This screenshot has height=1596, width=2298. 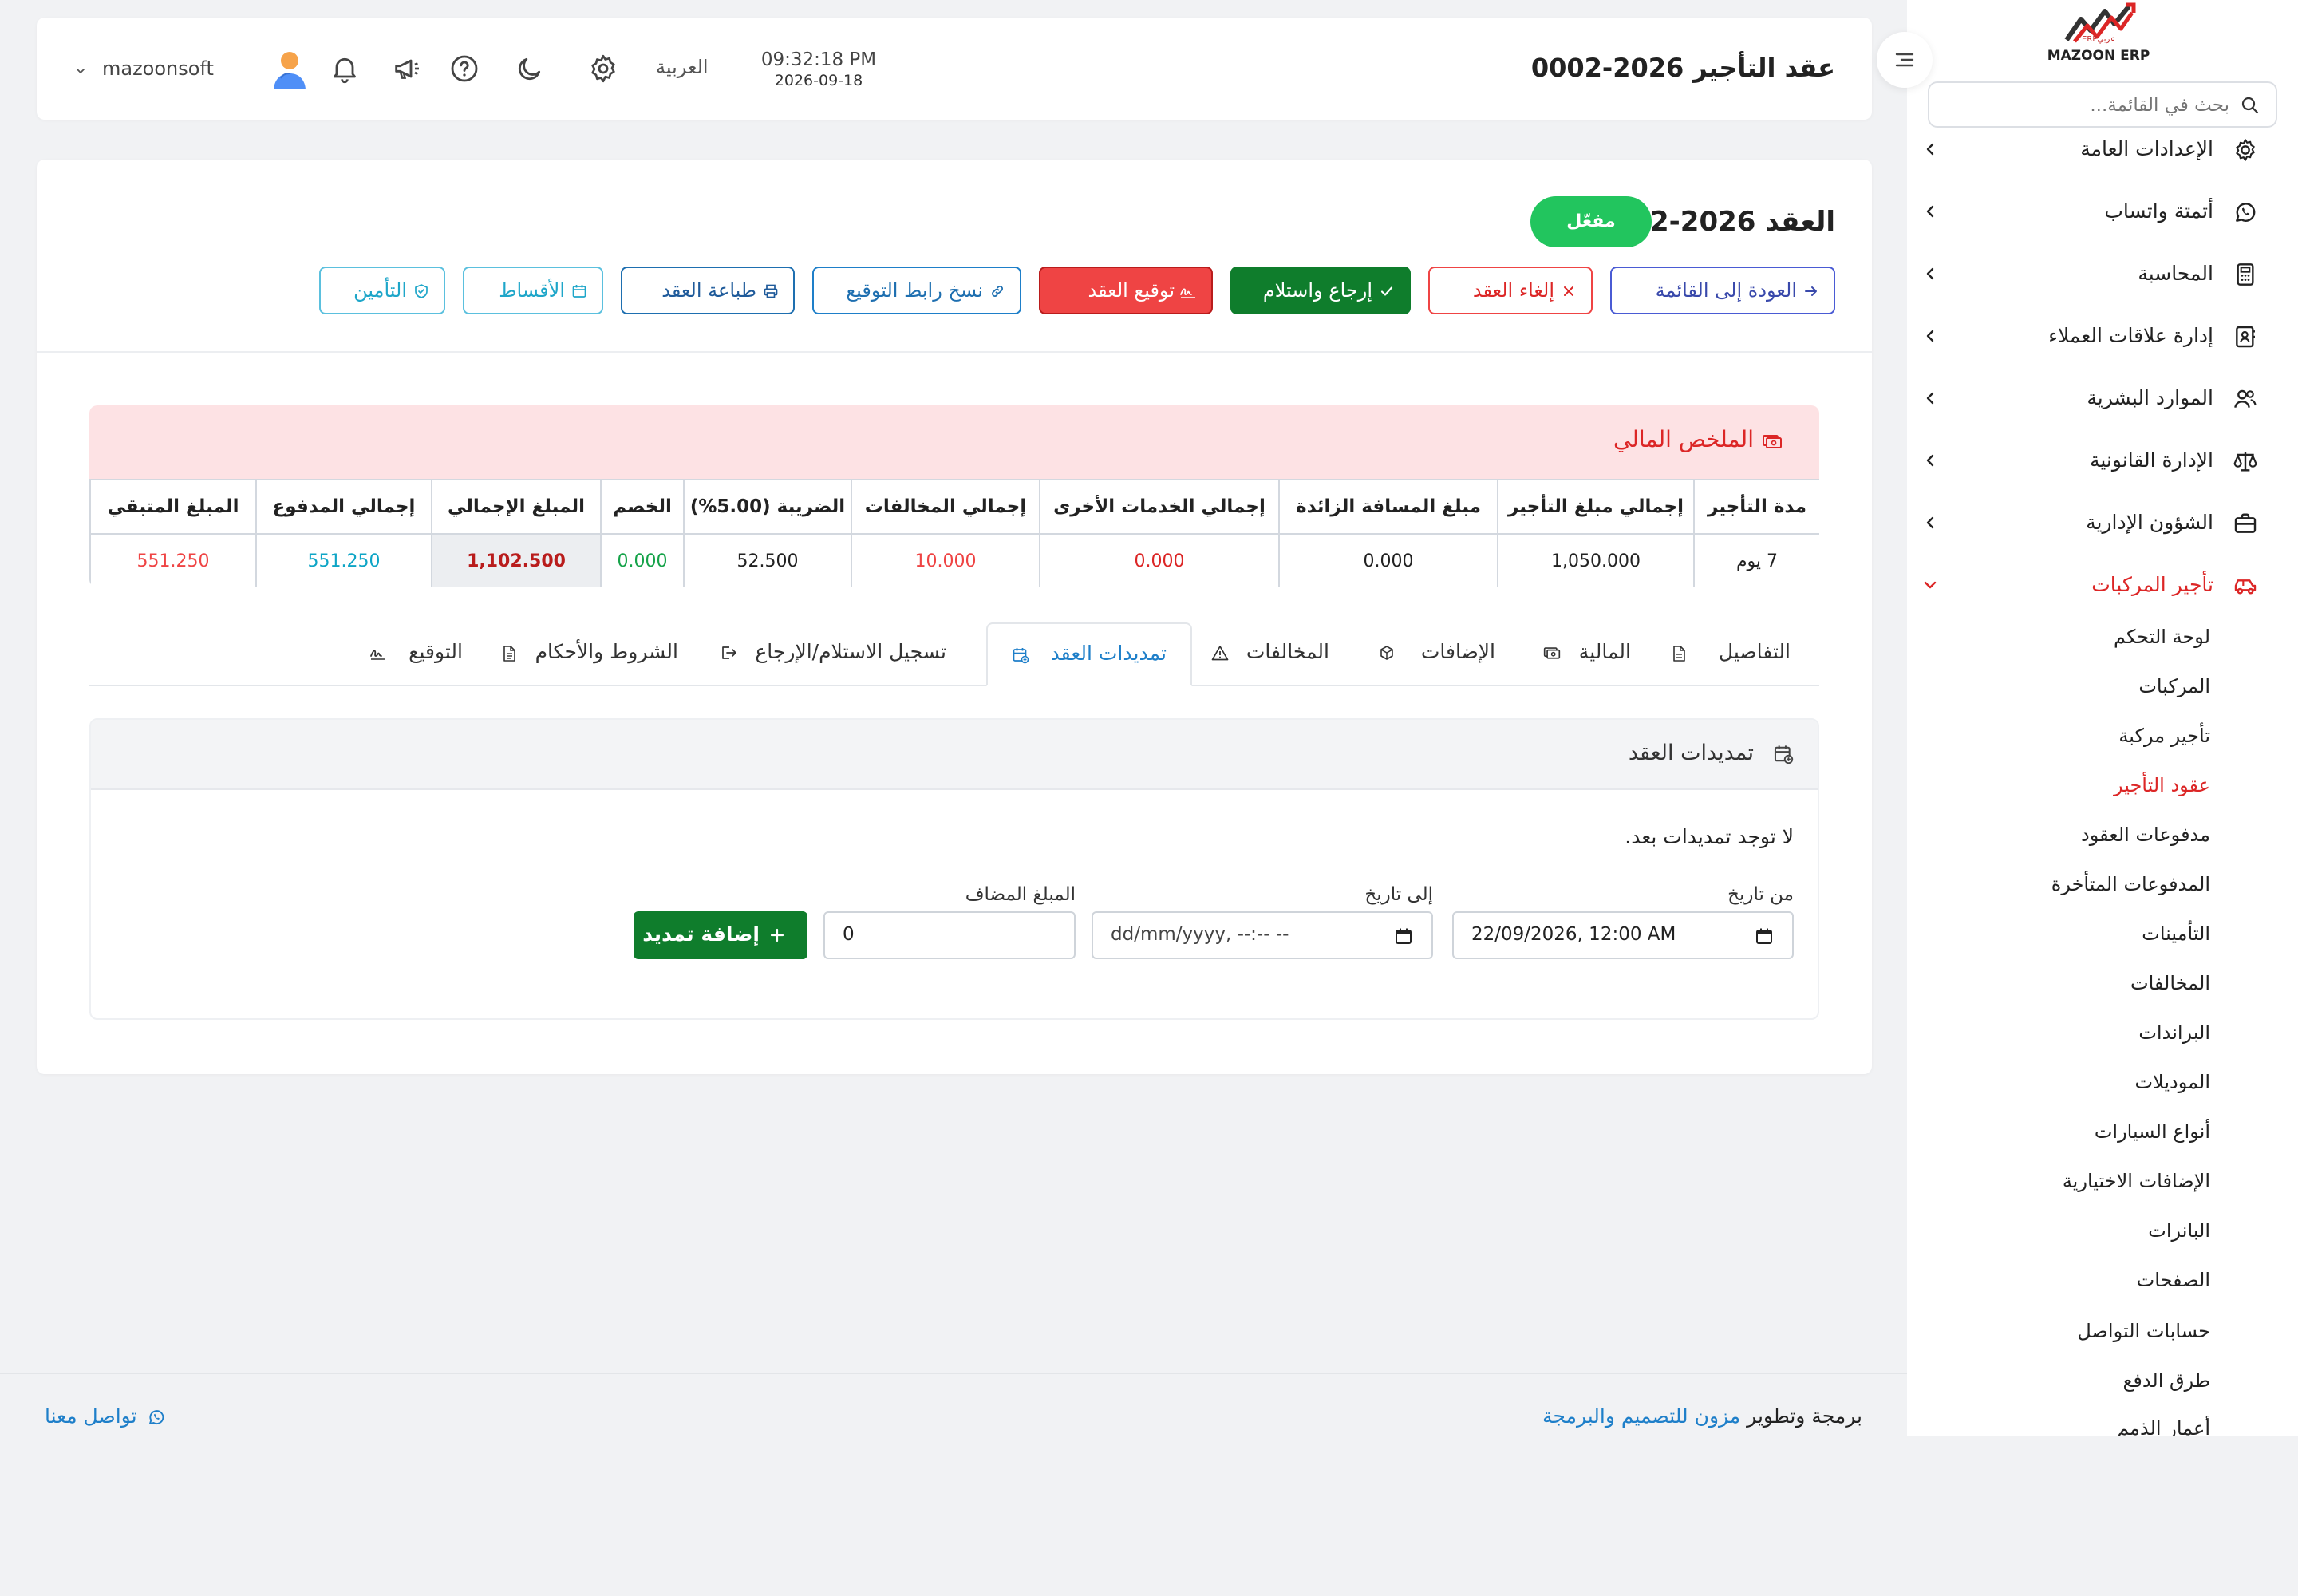 I want to click on sidebar-item-label: إدارة علاقات العملاء, so click(x=2130, y=335).